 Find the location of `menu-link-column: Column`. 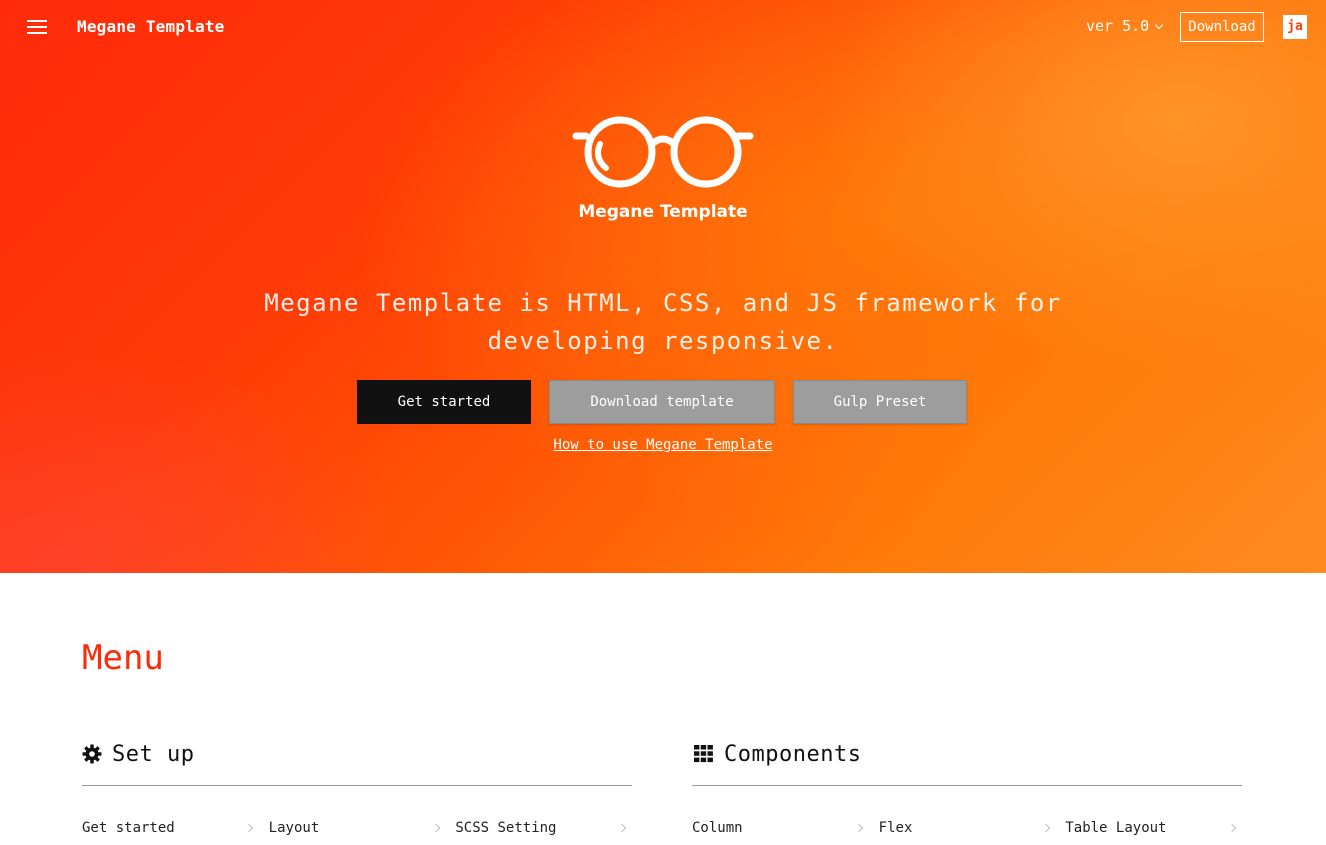

menu-link-column: Column is located at coordinates (785, 828).